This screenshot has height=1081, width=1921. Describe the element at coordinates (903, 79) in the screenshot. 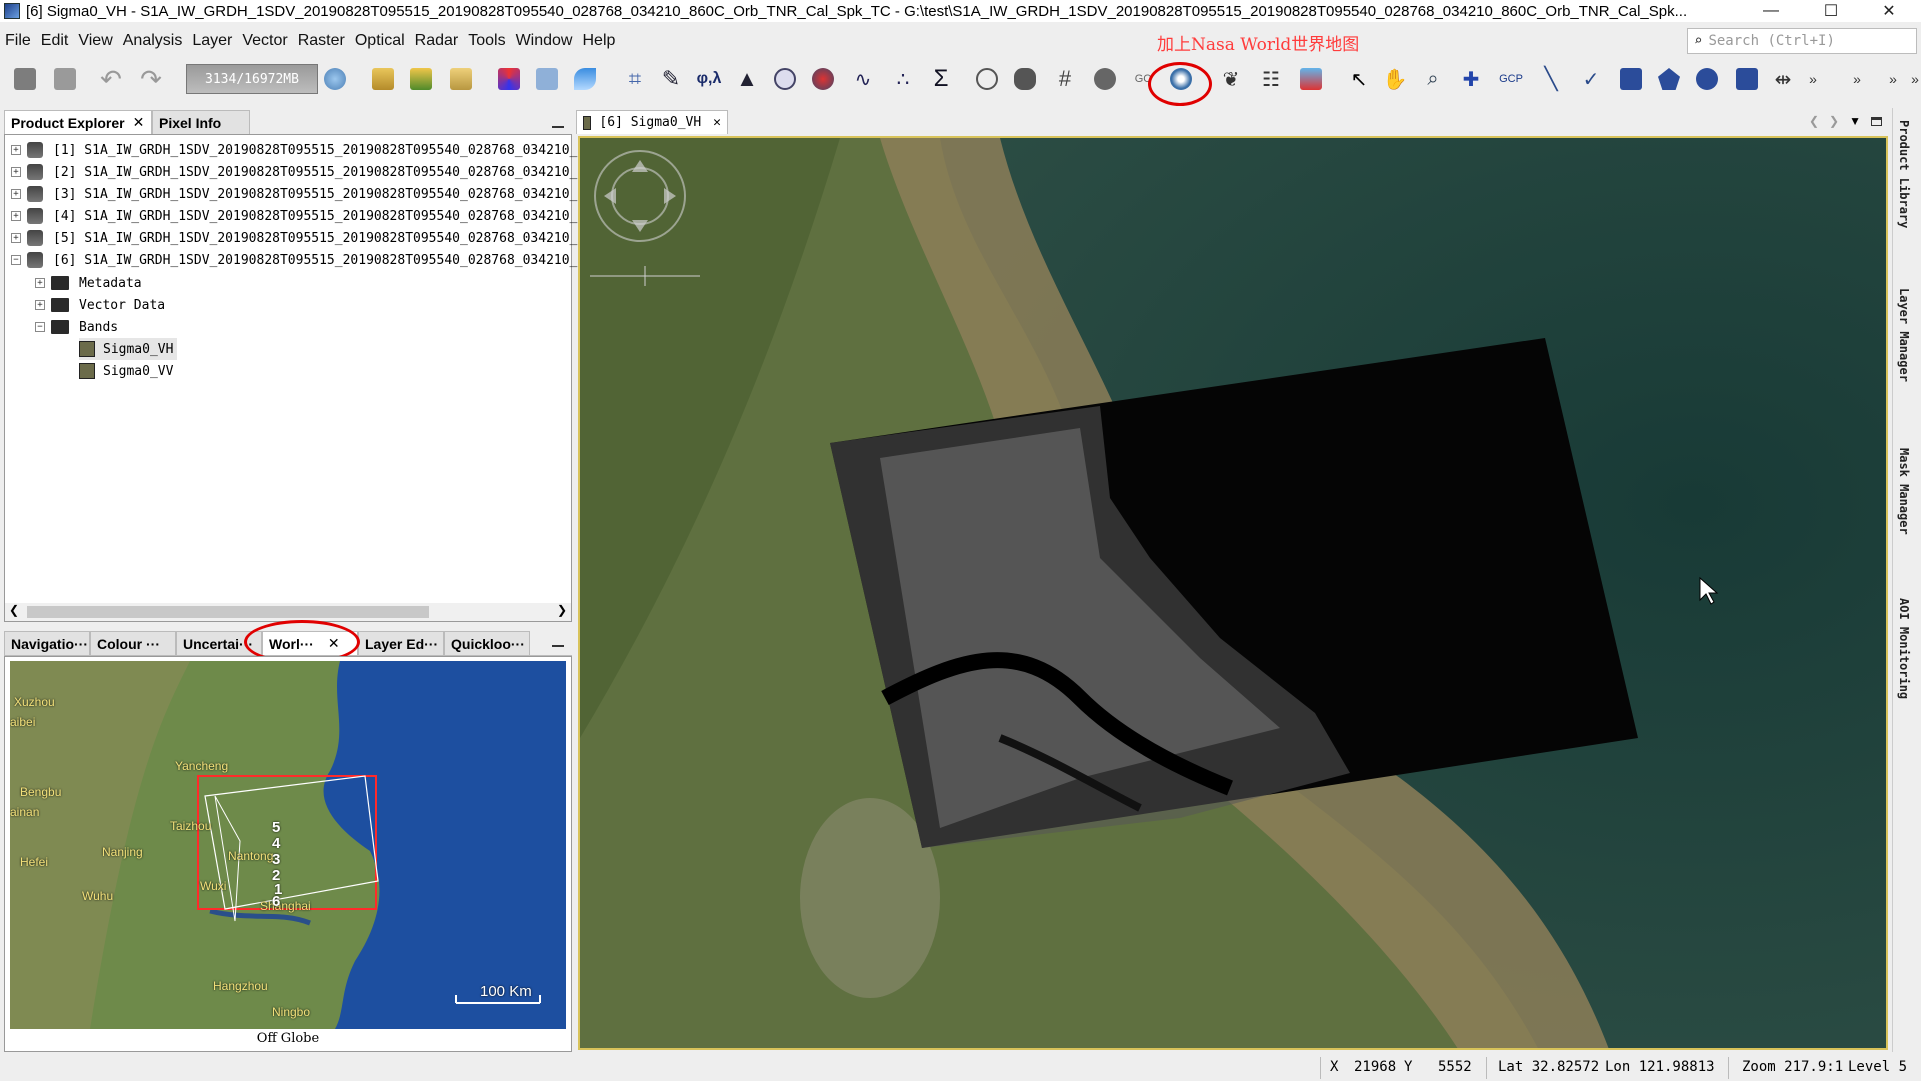

I see `scatter-plot-icon: ∴` at that location.